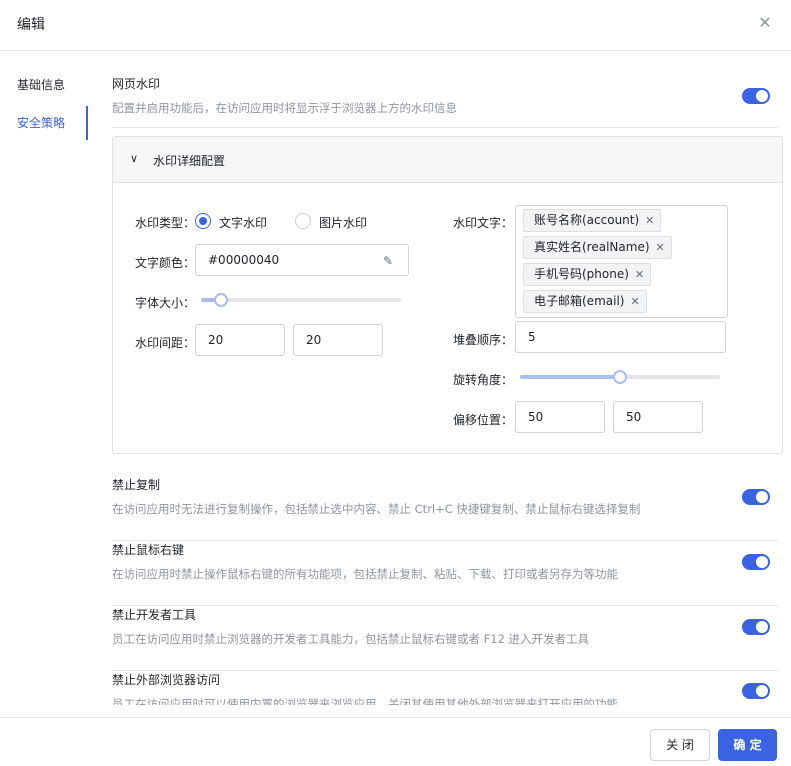 This screenshot has width=791, height=766. Describe the element at coordinates (756, 497) in the screenshot. I see `disable-copy-toggle` at that location.